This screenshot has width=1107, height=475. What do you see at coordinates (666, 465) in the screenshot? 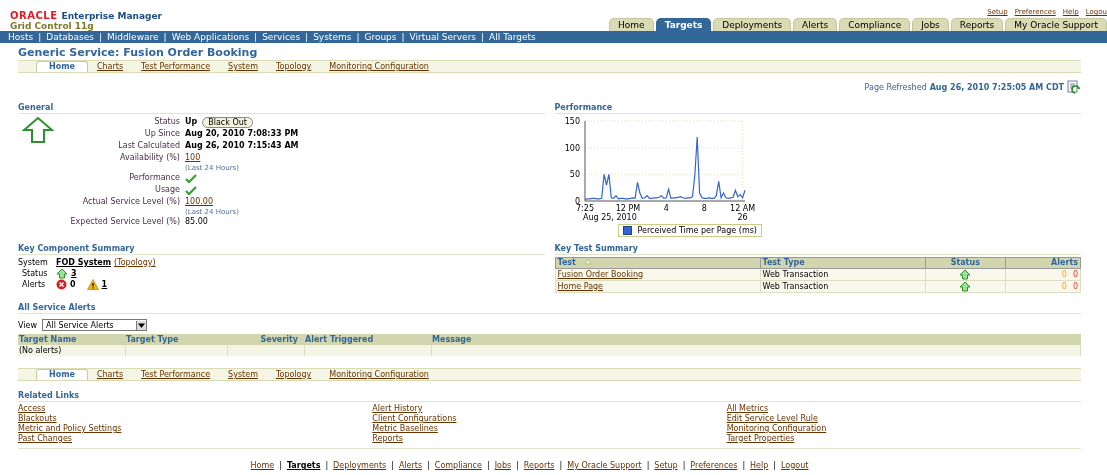
I see `footer-link: Setup` at bounding box center [666, 465].